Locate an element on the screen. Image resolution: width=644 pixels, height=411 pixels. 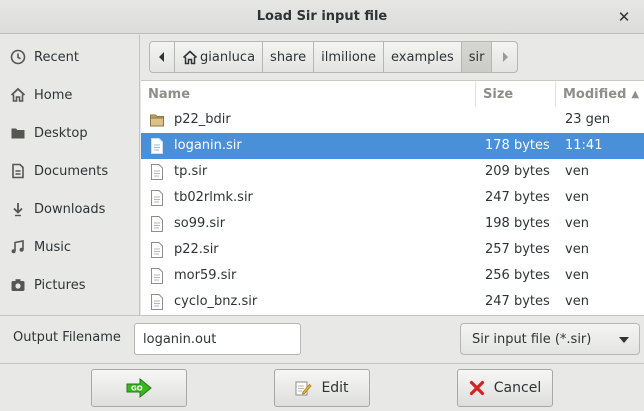
chevron-down-icon is located at coordinates (624, 340).